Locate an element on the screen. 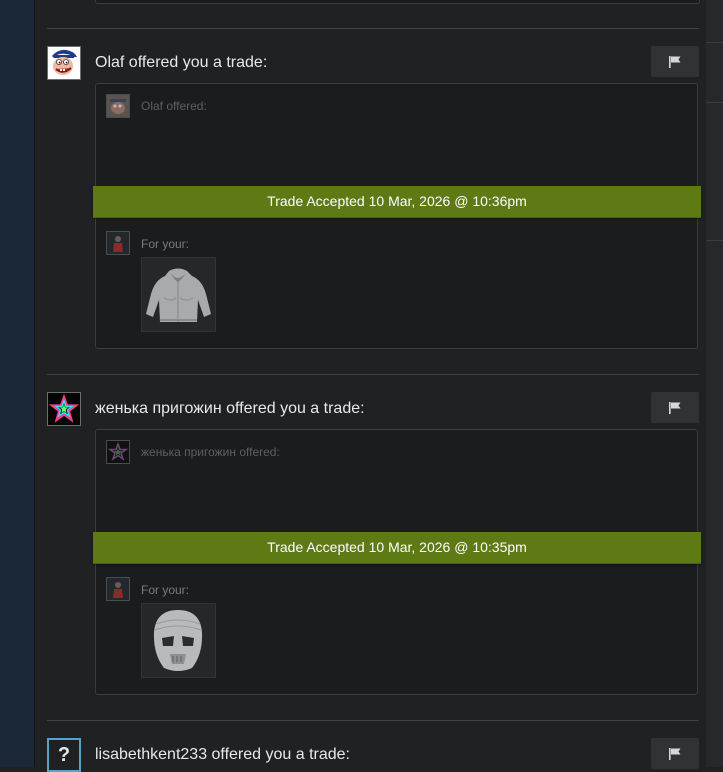  left-sidebar-panel is located at coordinates (17, 383).